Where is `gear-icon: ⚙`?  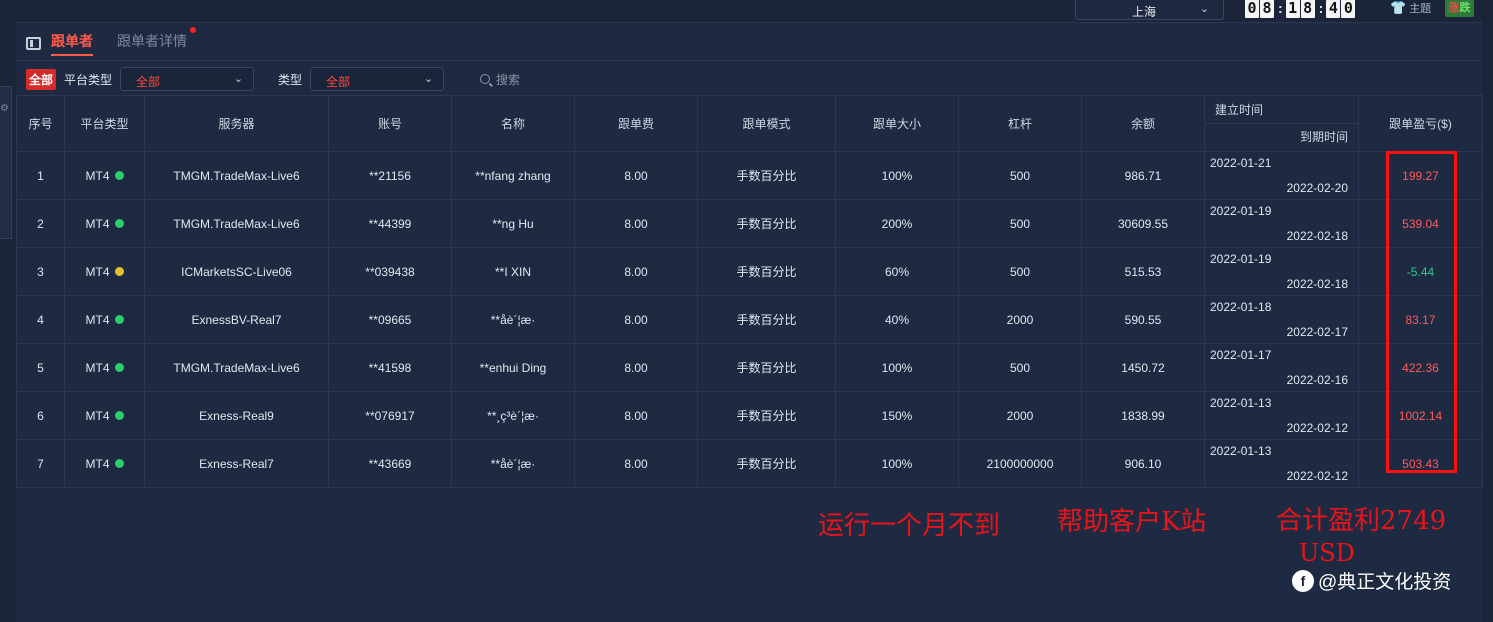 gear-icon: ⚙ is located at coordinates (4, 108).